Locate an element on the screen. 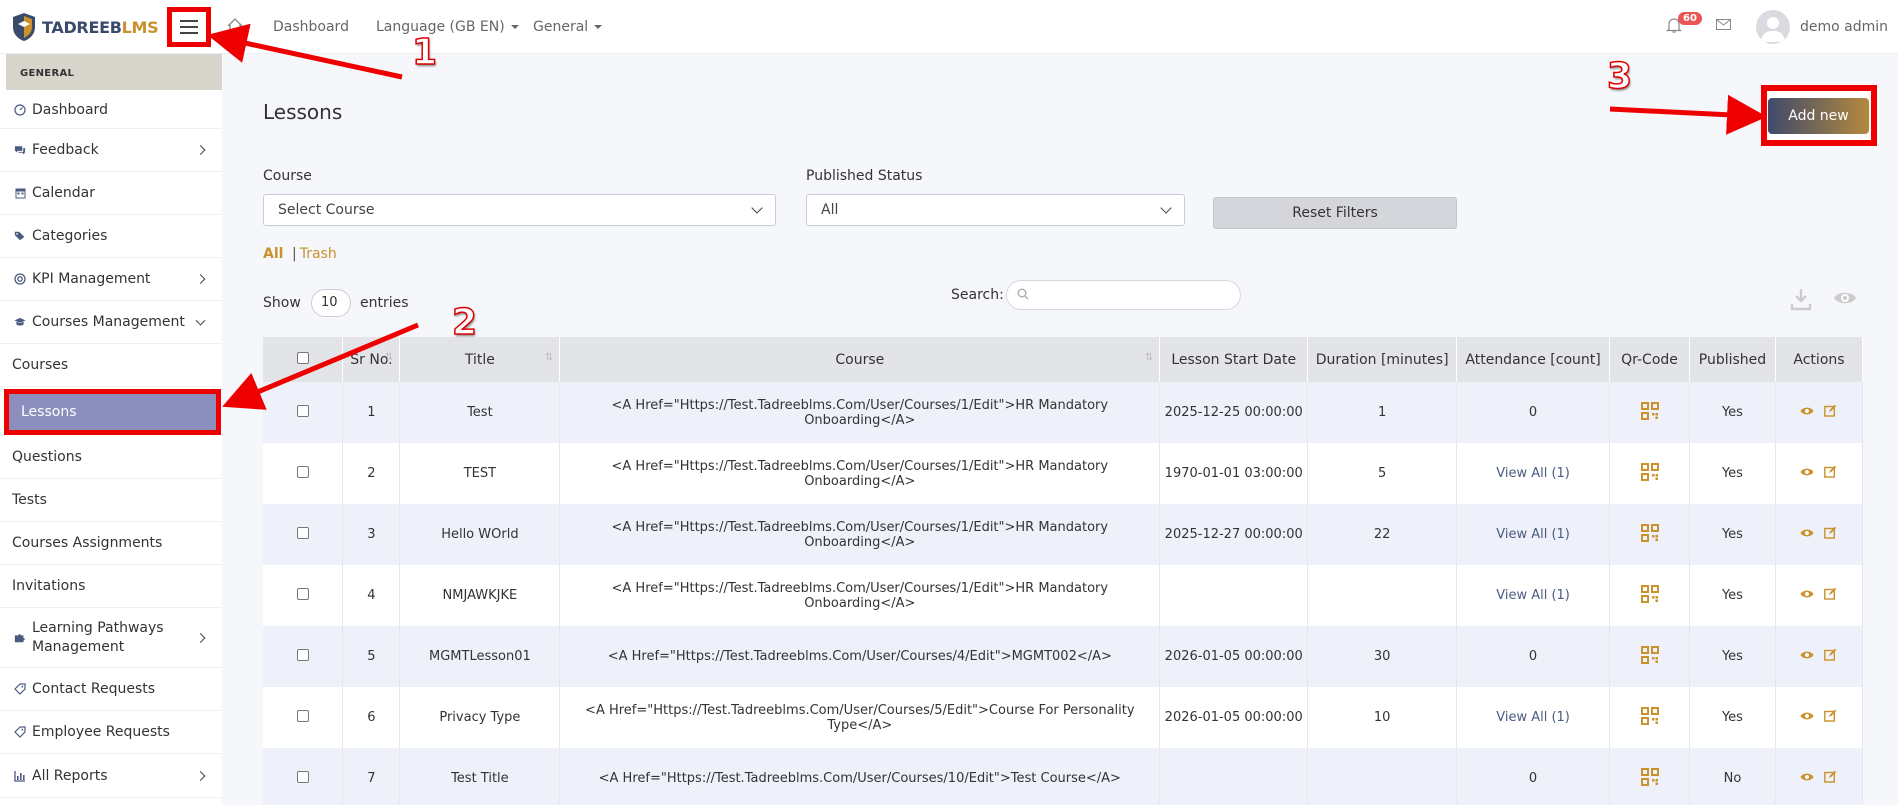 This screenshot has height=805, width=1898. annotation-step-1: 1 is located at coordinates (424, 52).